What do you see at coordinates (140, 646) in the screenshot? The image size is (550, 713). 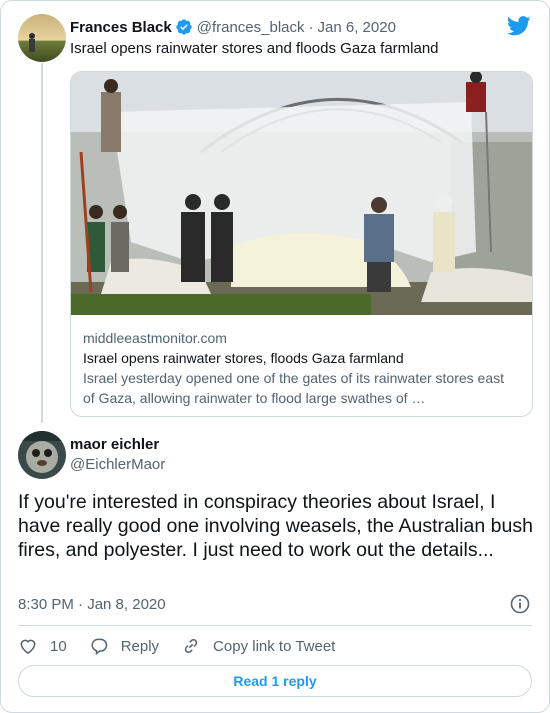 I see `reply-label: Reply` at bounding box center [140, 646].